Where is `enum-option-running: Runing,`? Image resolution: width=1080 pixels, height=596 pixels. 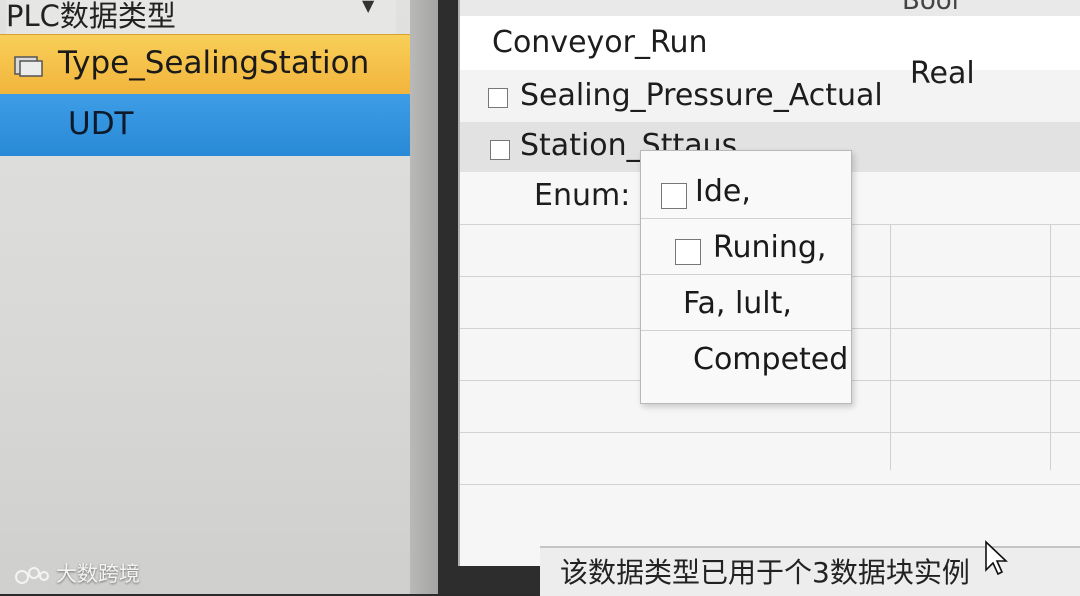
enum-option-running: Runing, is located at coordinates (746, 248).